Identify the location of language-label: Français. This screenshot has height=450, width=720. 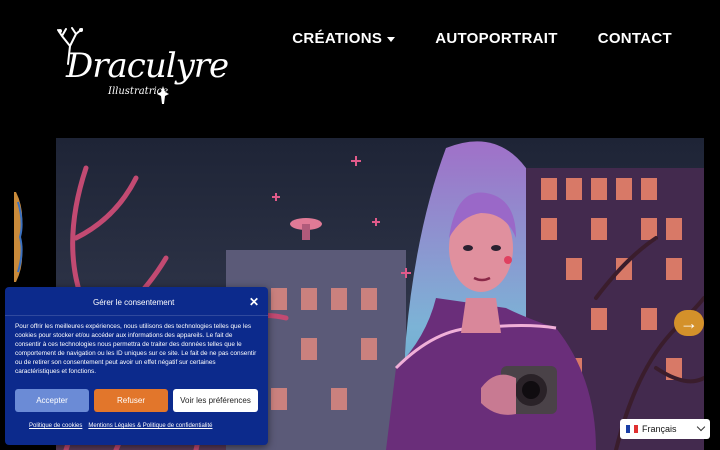
(659, 429).